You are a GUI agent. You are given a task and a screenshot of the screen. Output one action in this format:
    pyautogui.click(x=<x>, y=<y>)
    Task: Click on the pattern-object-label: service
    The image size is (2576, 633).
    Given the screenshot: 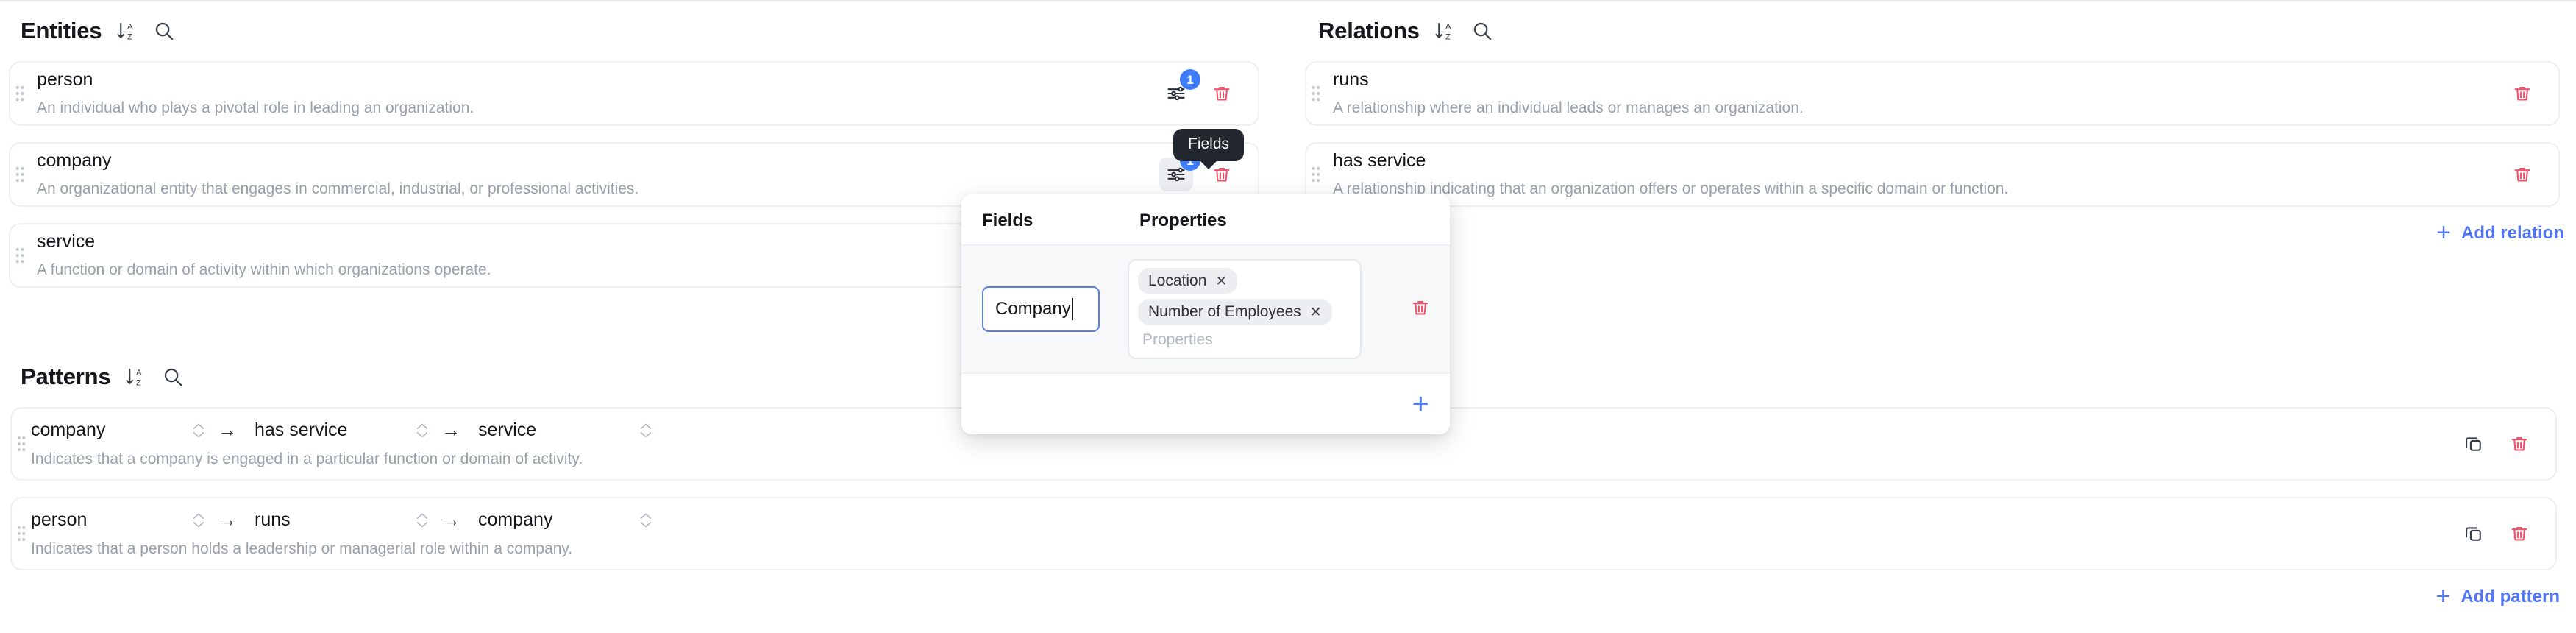 What is the action you would take?
    pyautogui.click(x=507, y=430)
    